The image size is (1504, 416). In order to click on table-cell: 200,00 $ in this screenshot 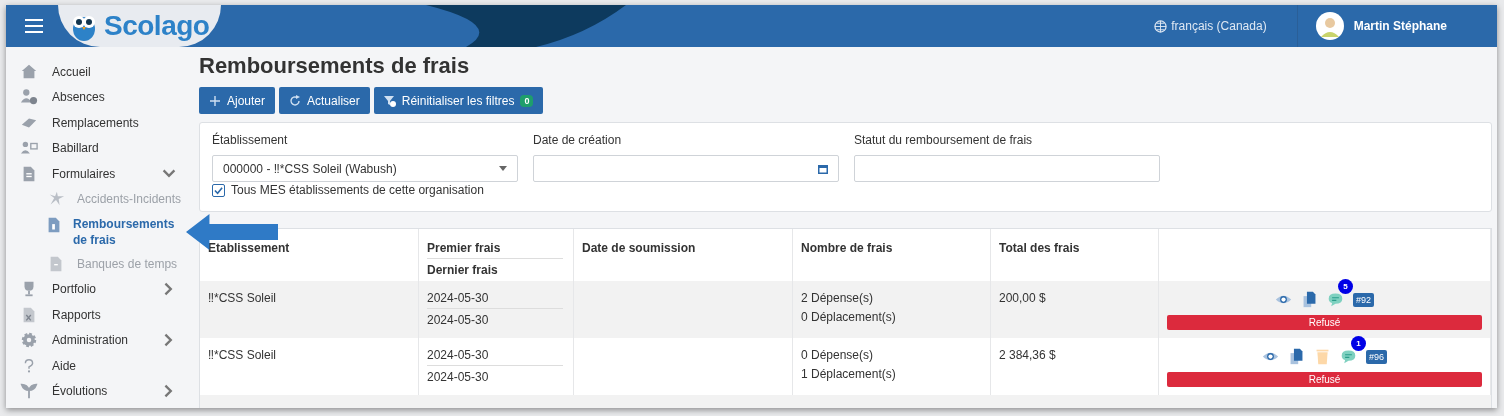, I will do `click(1022, 298)`.